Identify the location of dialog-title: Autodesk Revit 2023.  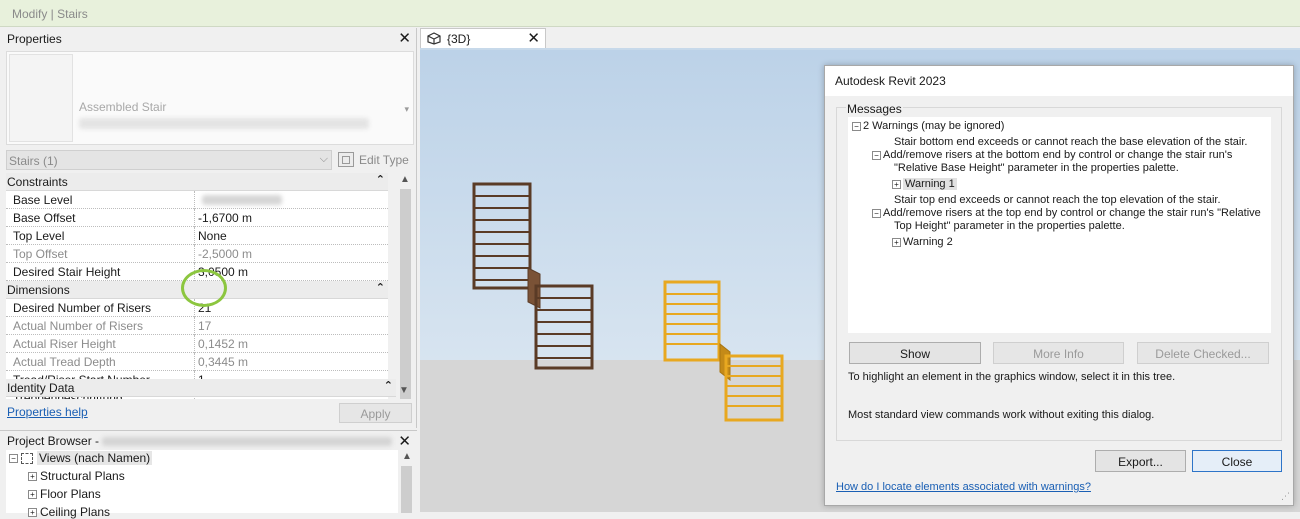
(890, 81).